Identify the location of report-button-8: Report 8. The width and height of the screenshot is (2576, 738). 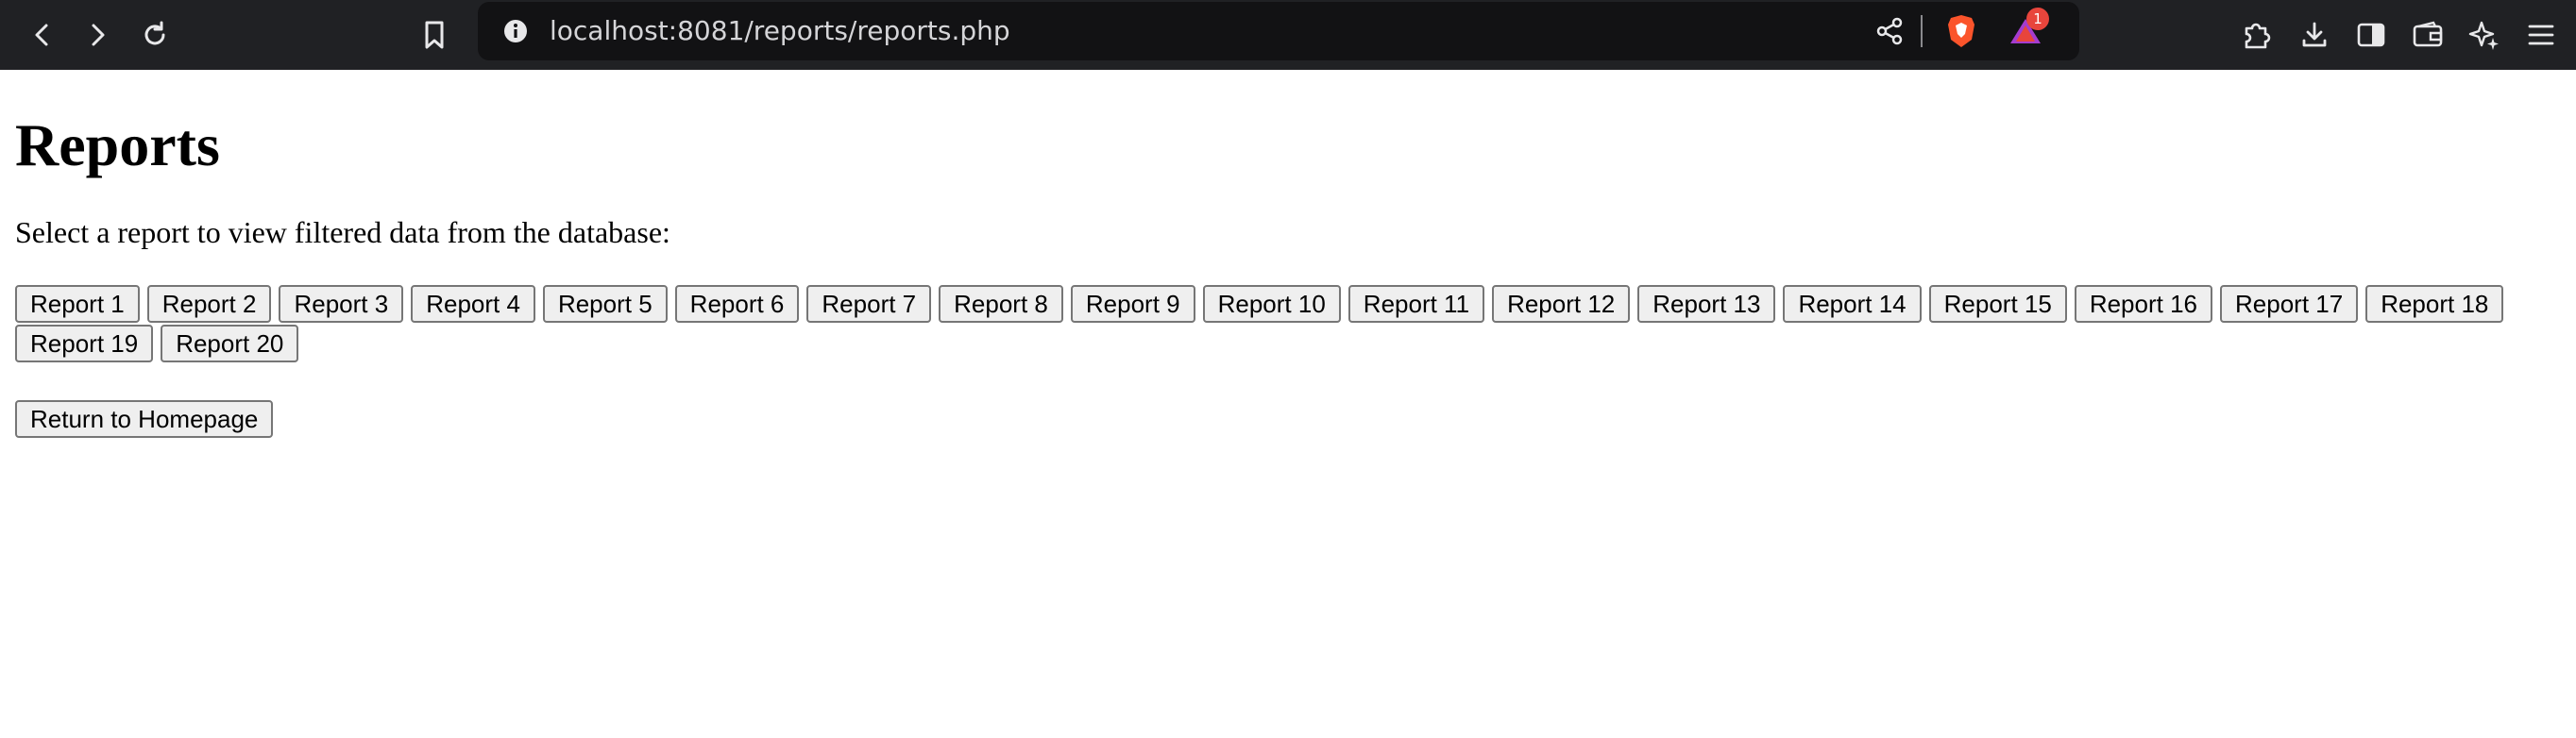
(1001, 304).